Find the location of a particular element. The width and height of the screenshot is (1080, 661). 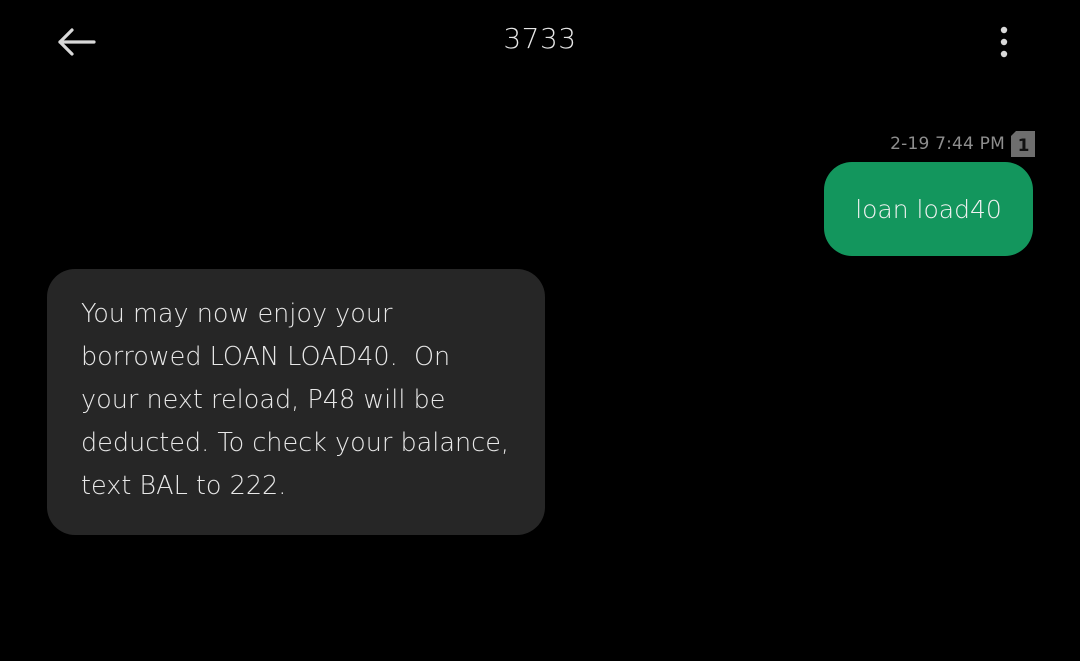

more-options-button is located at coordinates (1004, 42).